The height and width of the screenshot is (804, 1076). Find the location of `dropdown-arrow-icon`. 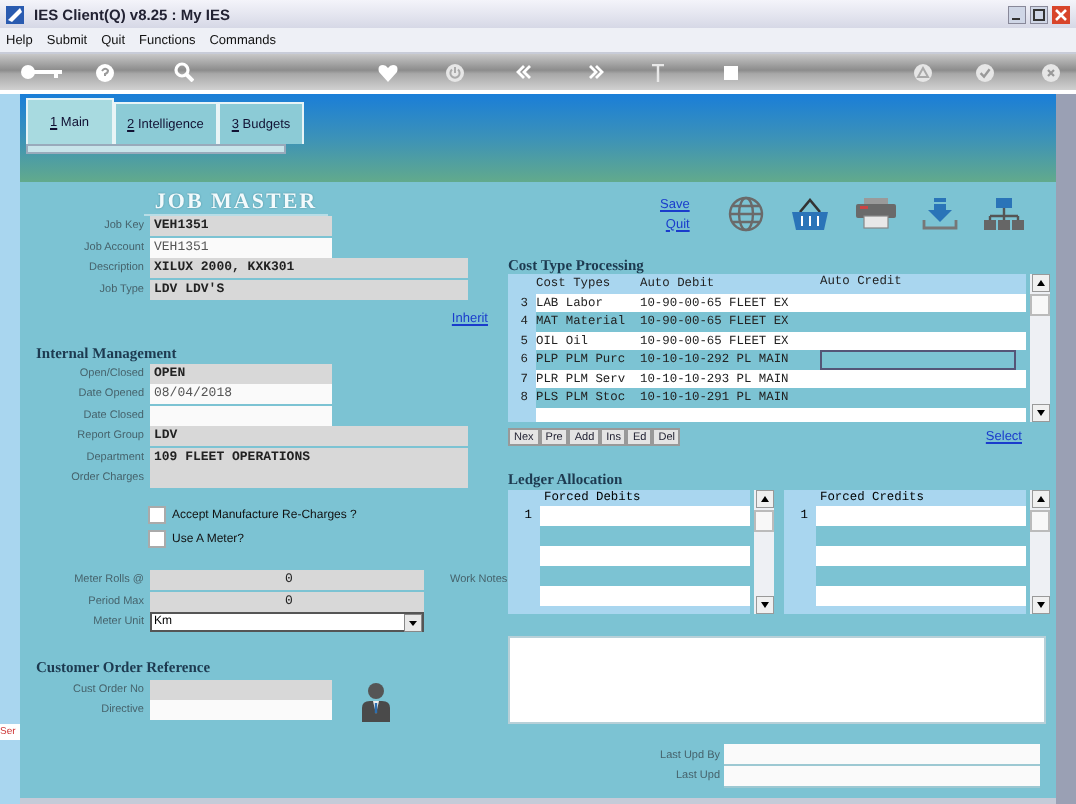

dropdown-arrow-icon is located at coordinates (413, 622).